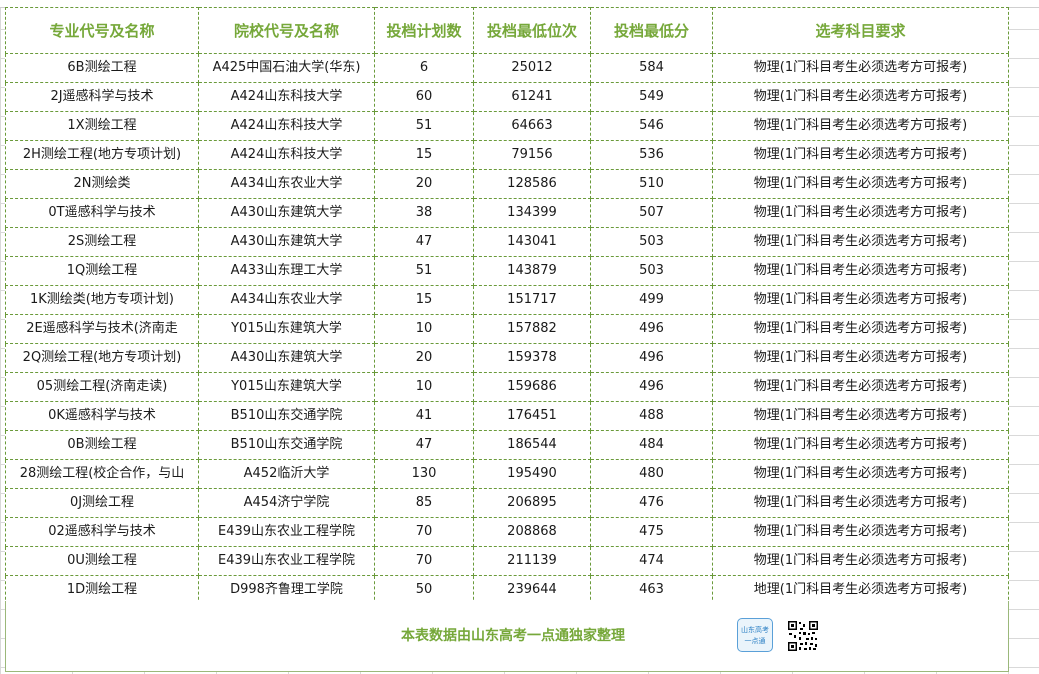 The width and height of the screenshot is (1039, 674). I want to click on min-rank-cell: 206895, so click(532, 503).